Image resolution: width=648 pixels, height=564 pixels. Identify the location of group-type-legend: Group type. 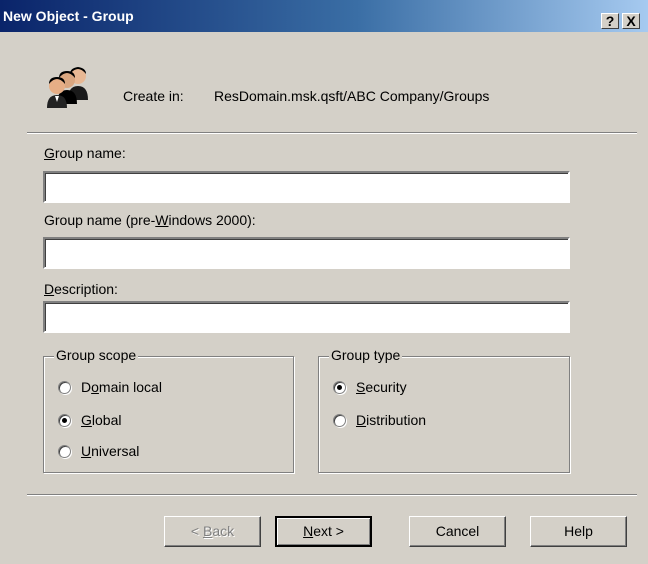
(366, 355).